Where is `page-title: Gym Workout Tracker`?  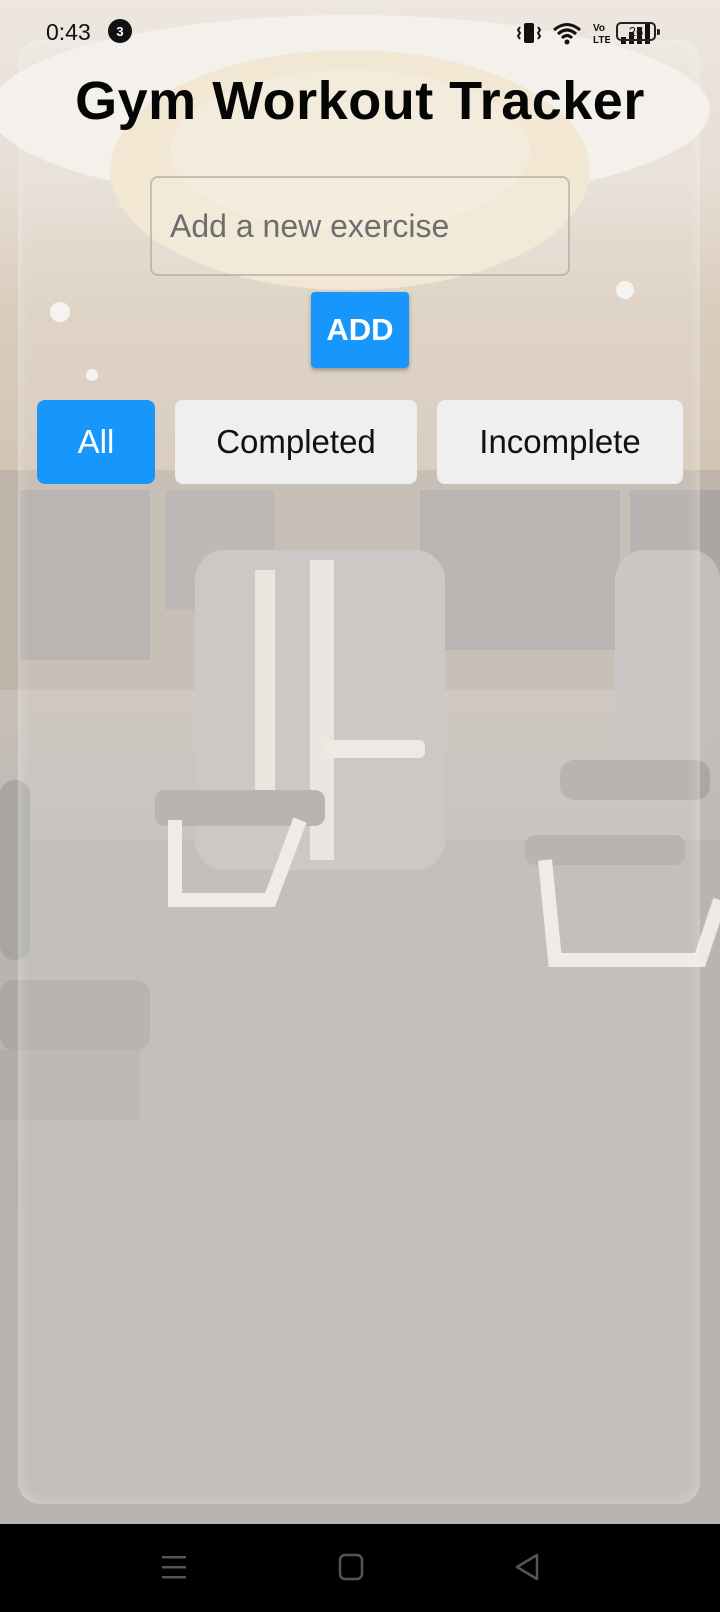 page-title: Gym Workout Tracker is located at coordinates (360, 101).